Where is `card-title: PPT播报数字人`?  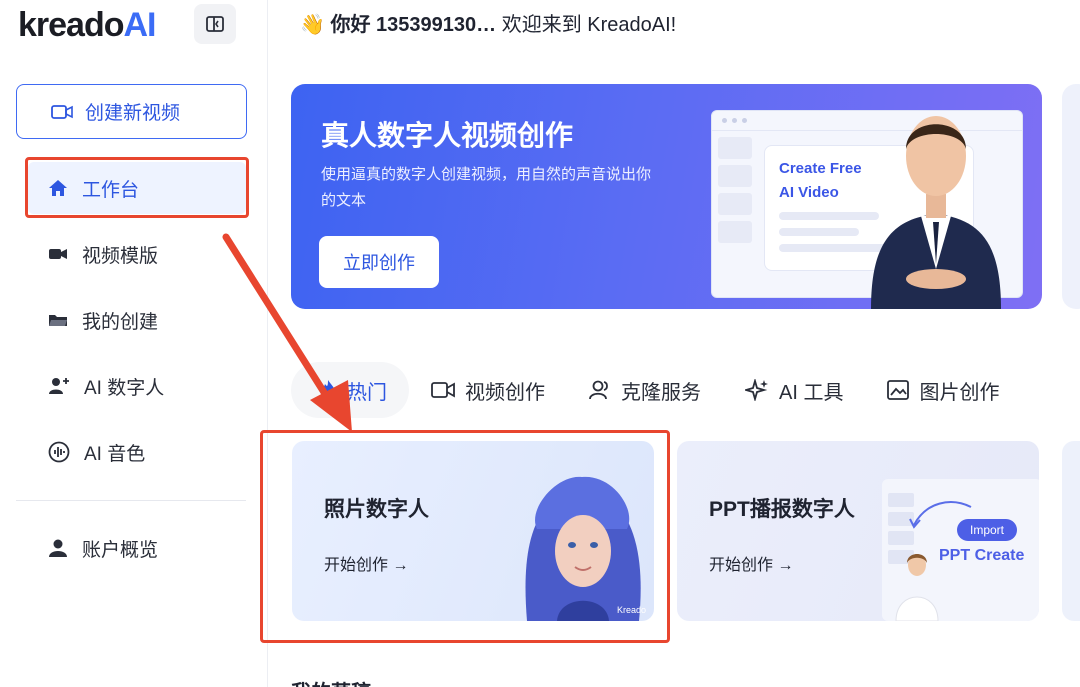 card-title: PPT播报数字人 is located at coordinates (782, 509).